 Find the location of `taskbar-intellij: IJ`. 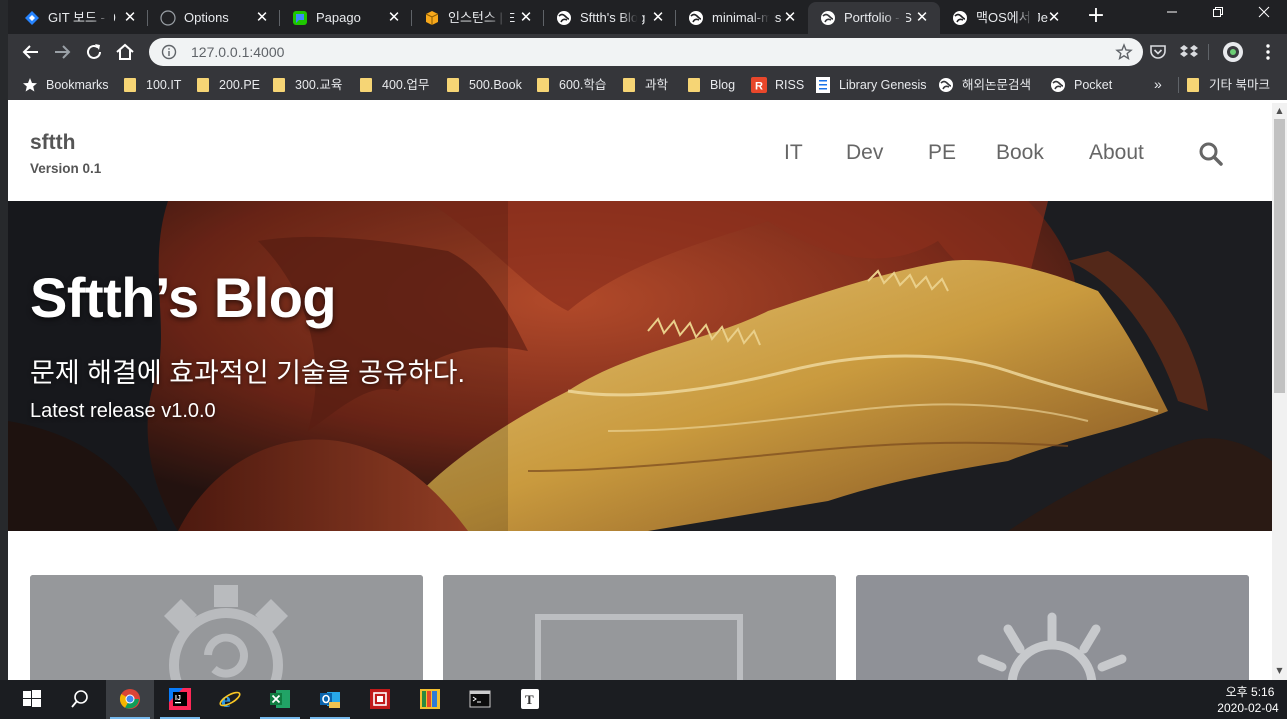

taskbar-intellij: IJ is located at coordinates (180, 699).